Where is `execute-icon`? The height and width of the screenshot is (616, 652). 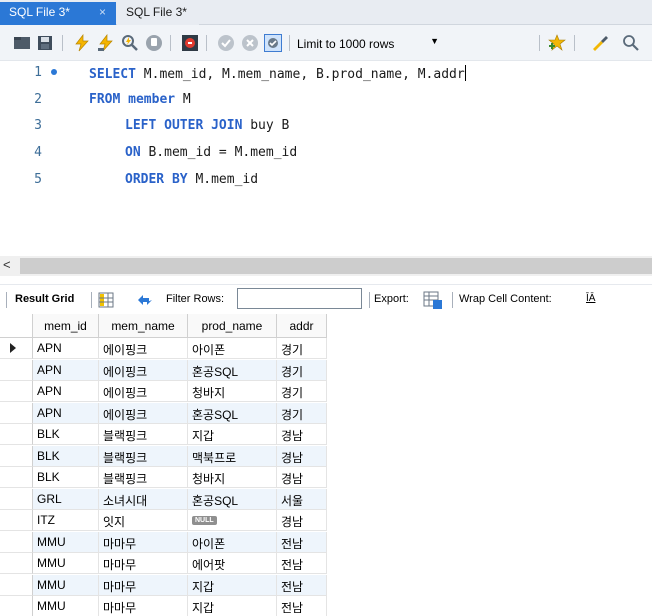
execute-icon is located at coordinates (82, 43).